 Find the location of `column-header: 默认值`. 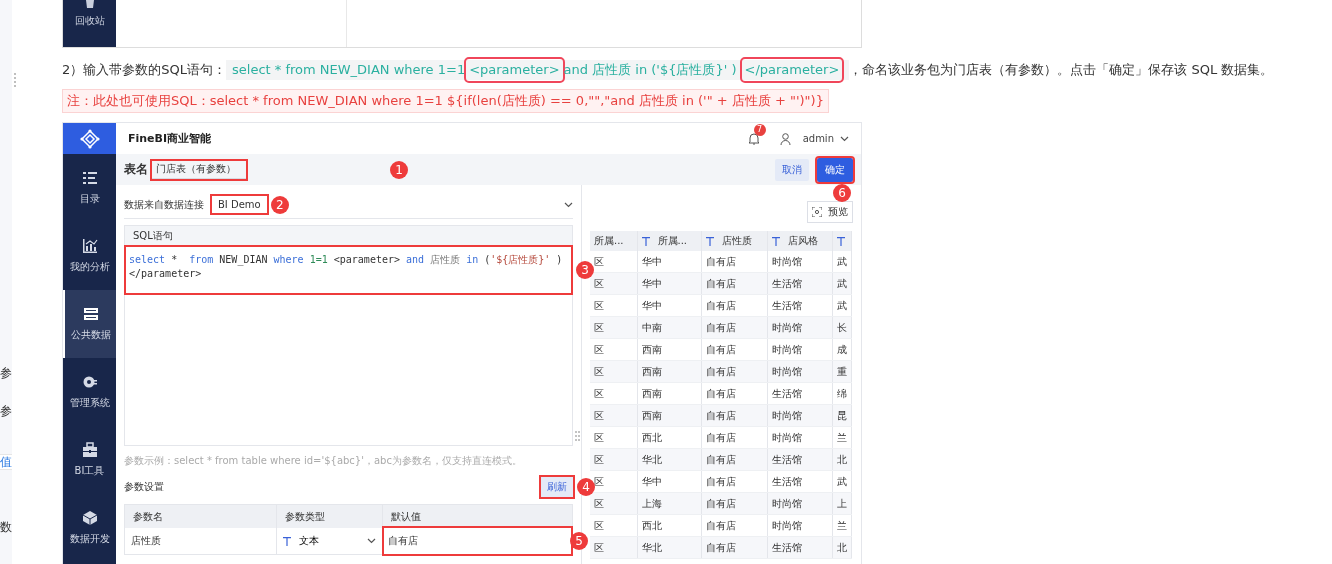

column-header: 默认值 is located at coordinates (477, 516).